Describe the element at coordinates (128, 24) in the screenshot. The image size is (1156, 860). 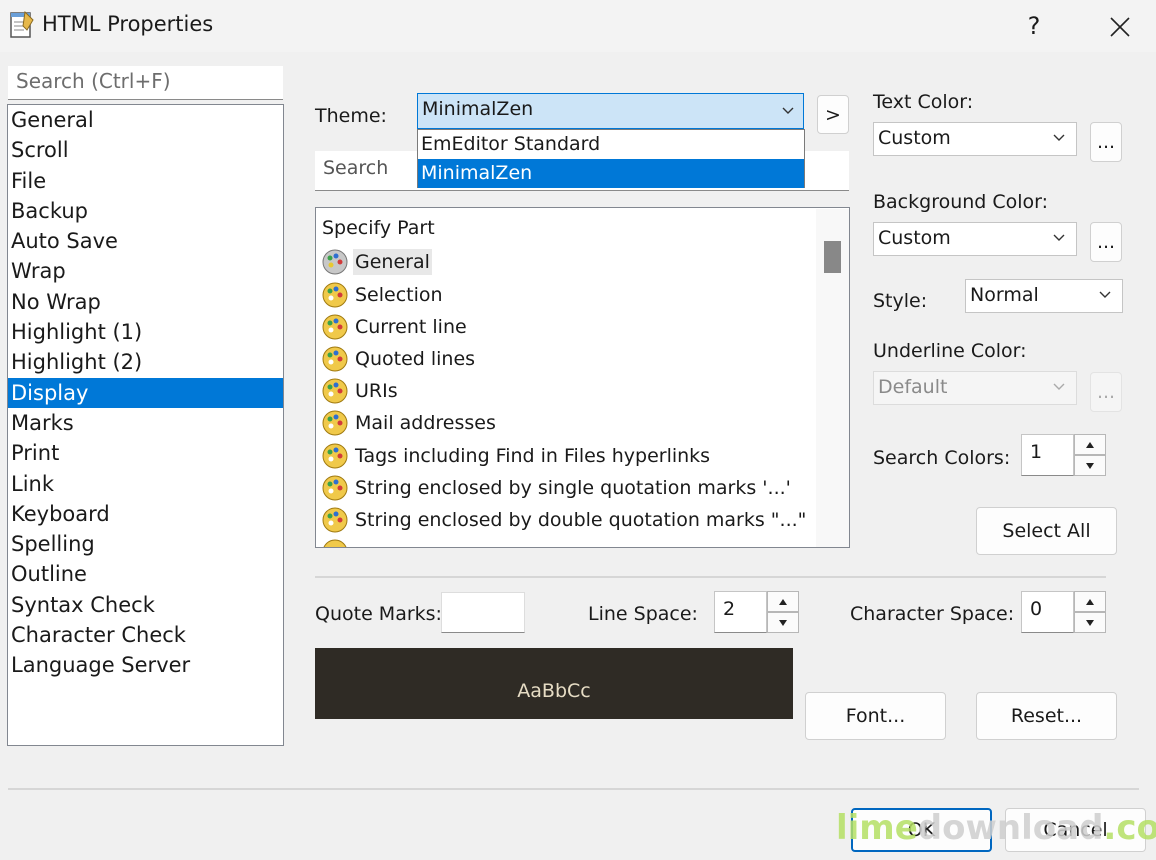
I see `window-title: HTML Properties` at that location.